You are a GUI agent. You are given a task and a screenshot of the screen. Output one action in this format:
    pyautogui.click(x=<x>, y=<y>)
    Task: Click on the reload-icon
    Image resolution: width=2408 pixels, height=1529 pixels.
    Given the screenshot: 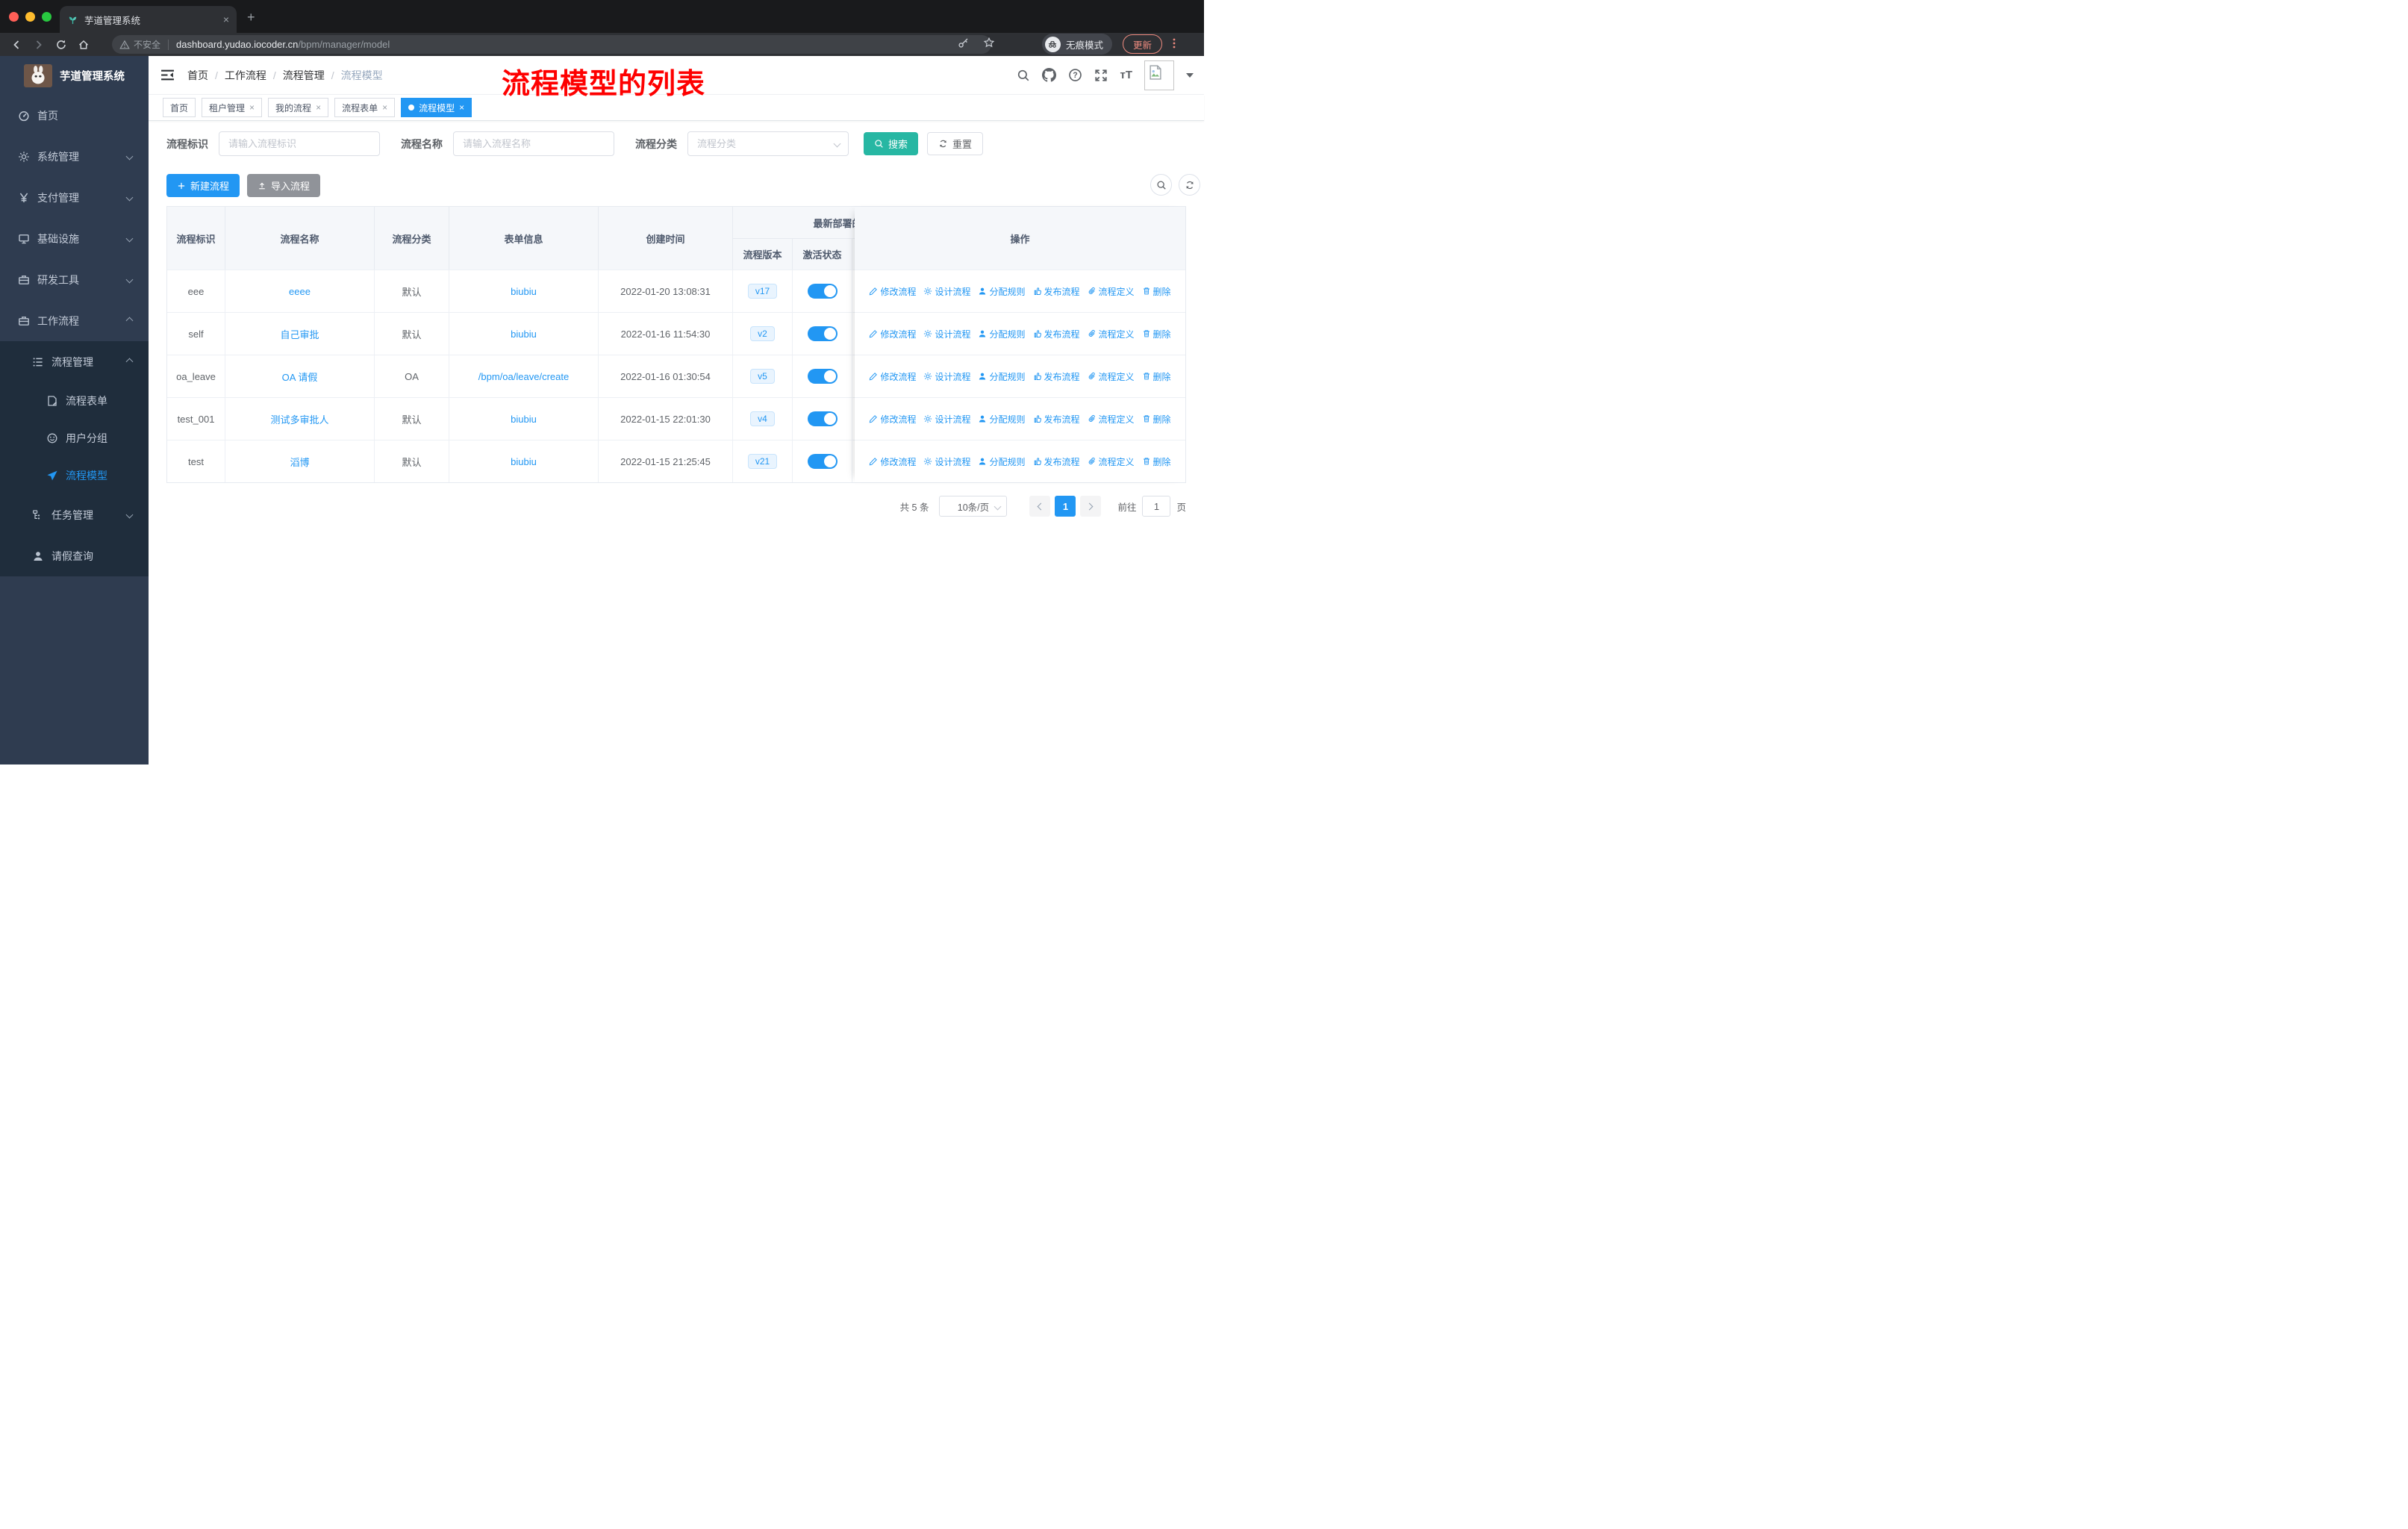 What is the action you would take?
    pyautogui.click(x=61, y=45)
    